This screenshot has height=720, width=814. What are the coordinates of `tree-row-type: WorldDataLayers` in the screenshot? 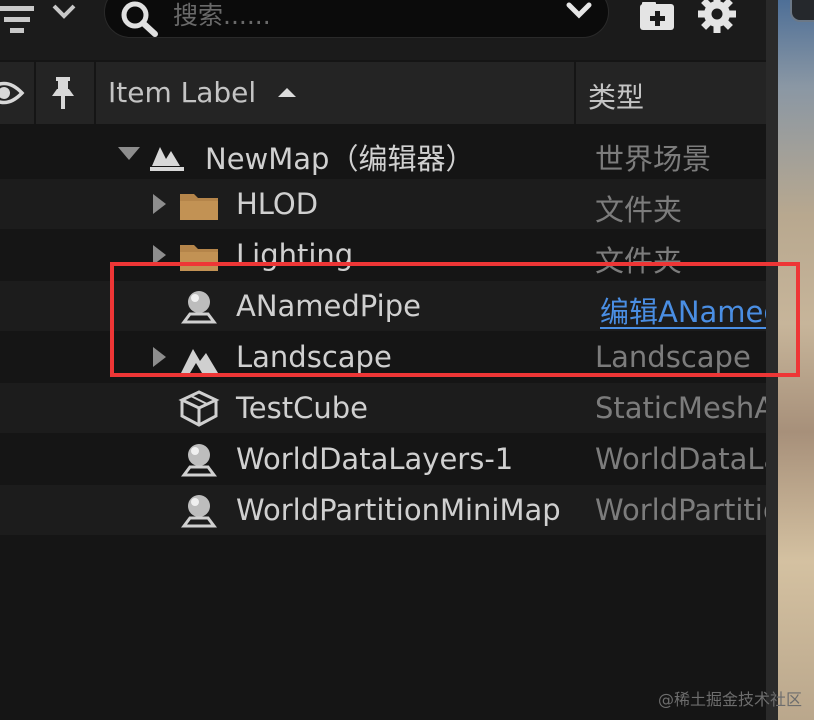 It's located at (680, 459).